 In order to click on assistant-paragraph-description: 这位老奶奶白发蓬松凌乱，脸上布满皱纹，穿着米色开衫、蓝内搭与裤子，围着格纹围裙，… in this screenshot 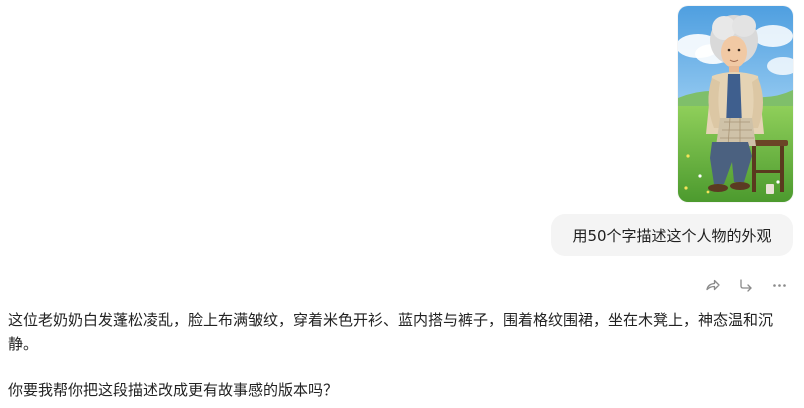, I will do `click(391, 332)`.